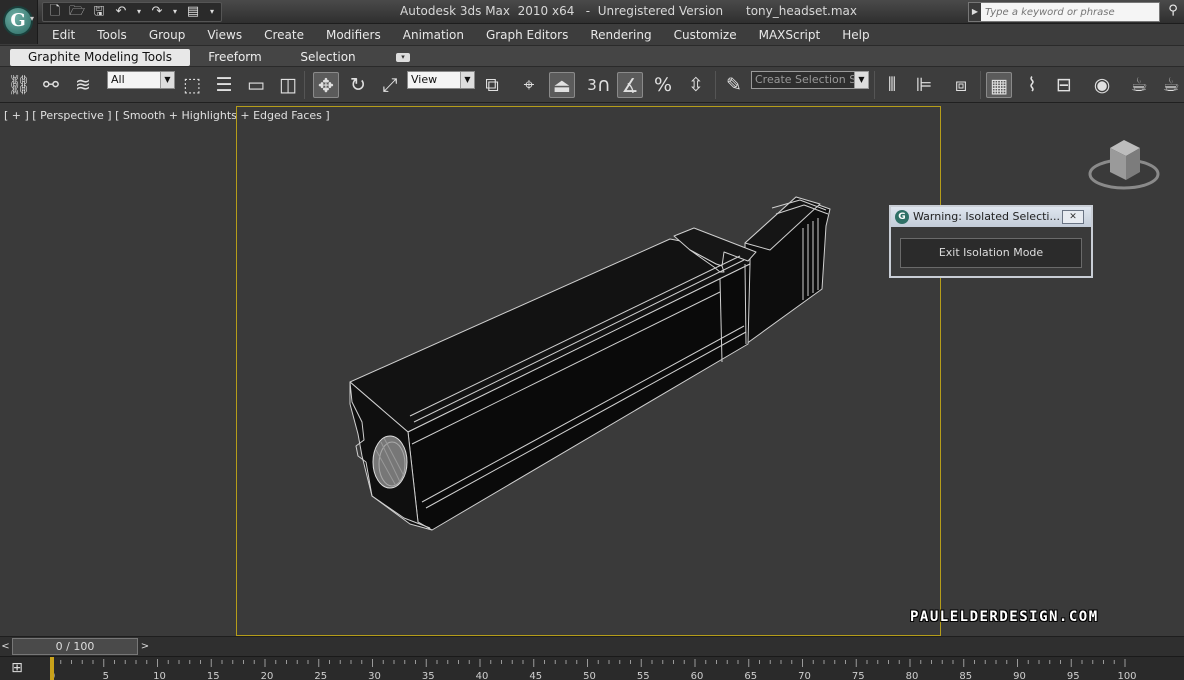 This screenshot has width=1184, height=680. I want to click on selection-filter-value: All, so click(118, 79).